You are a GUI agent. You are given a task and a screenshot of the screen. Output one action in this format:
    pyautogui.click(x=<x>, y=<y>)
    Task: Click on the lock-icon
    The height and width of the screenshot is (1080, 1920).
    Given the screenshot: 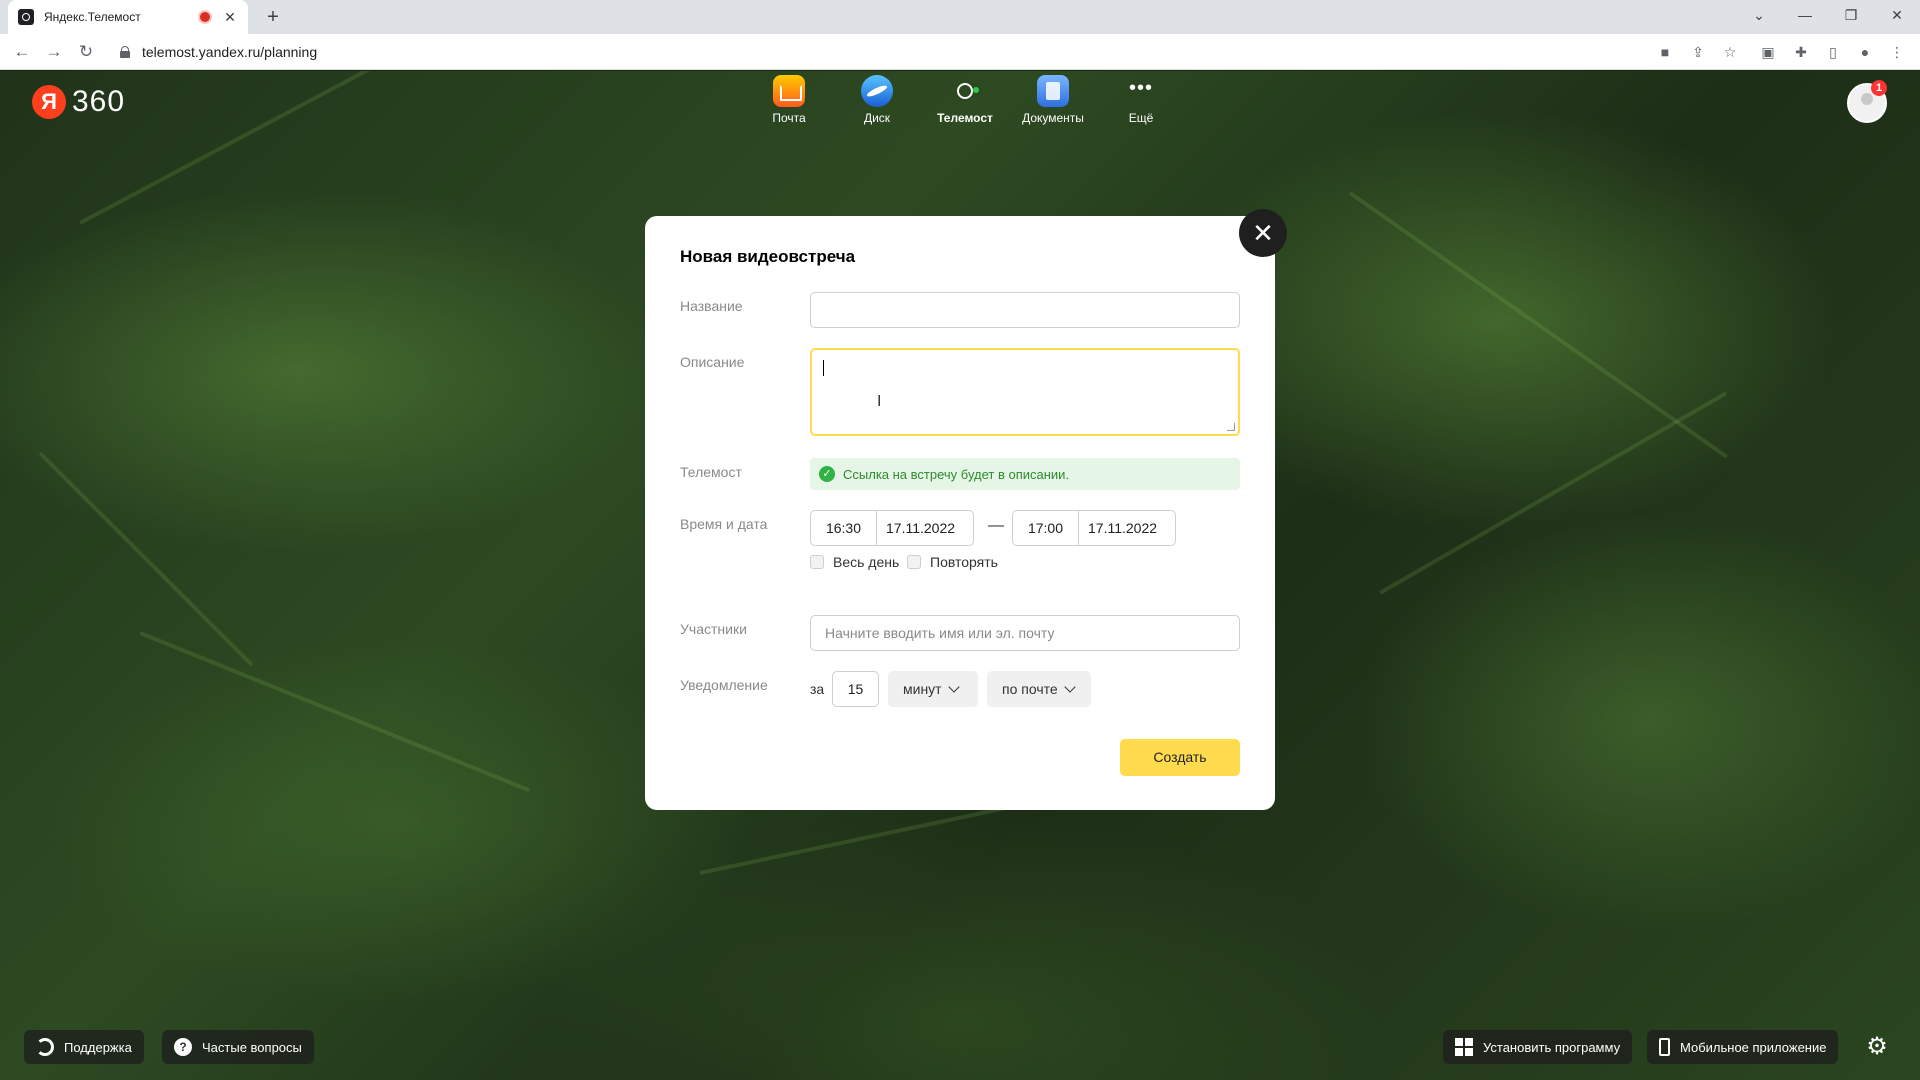 What is the action you would take?
    pyautogui.click(x=125, y=52)
    